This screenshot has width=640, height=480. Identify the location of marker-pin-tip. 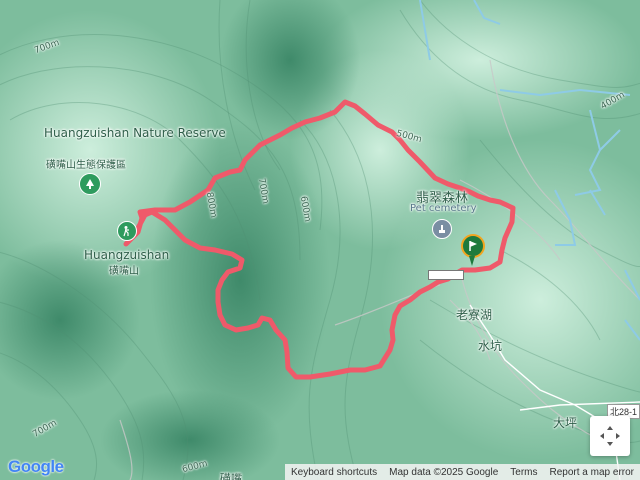
(472, 261).